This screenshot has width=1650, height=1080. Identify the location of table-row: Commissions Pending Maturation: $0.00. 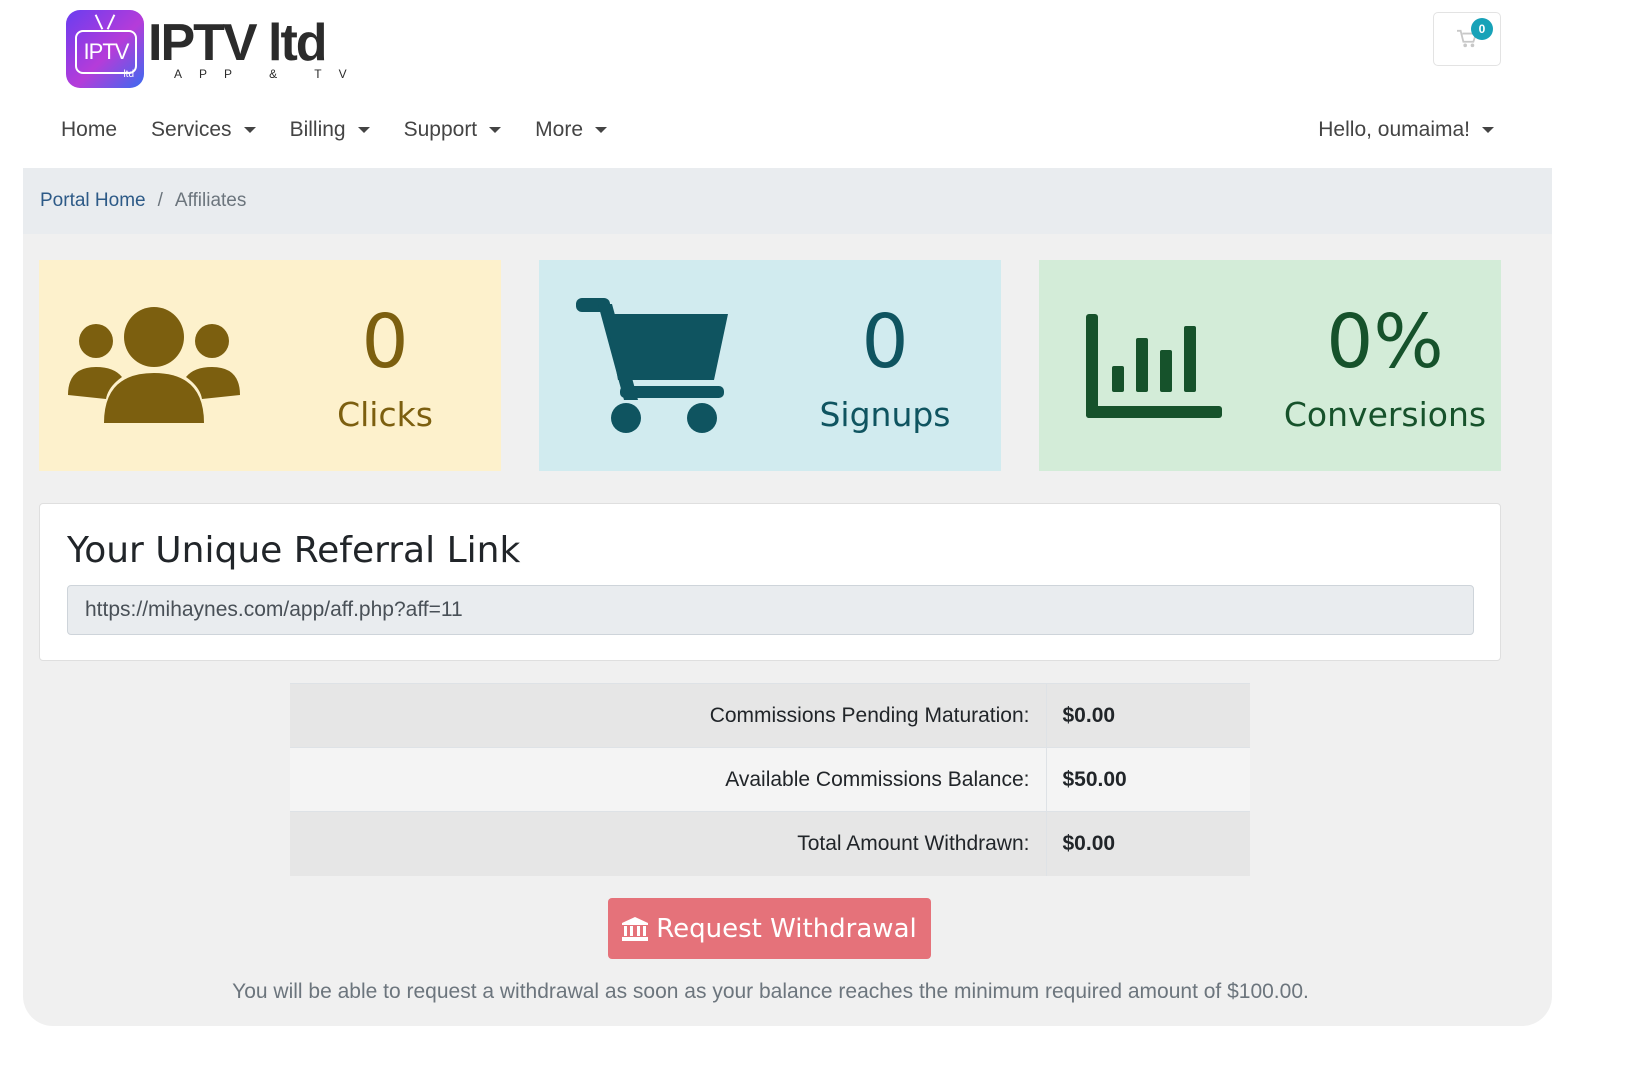
(770, 715).